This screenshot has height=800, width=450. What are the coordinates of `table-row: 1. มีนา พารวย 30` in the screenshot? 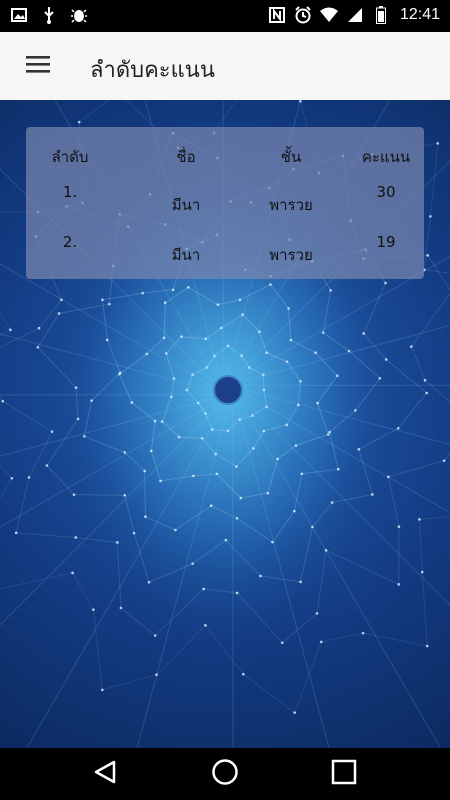 It's located at (225, 198).